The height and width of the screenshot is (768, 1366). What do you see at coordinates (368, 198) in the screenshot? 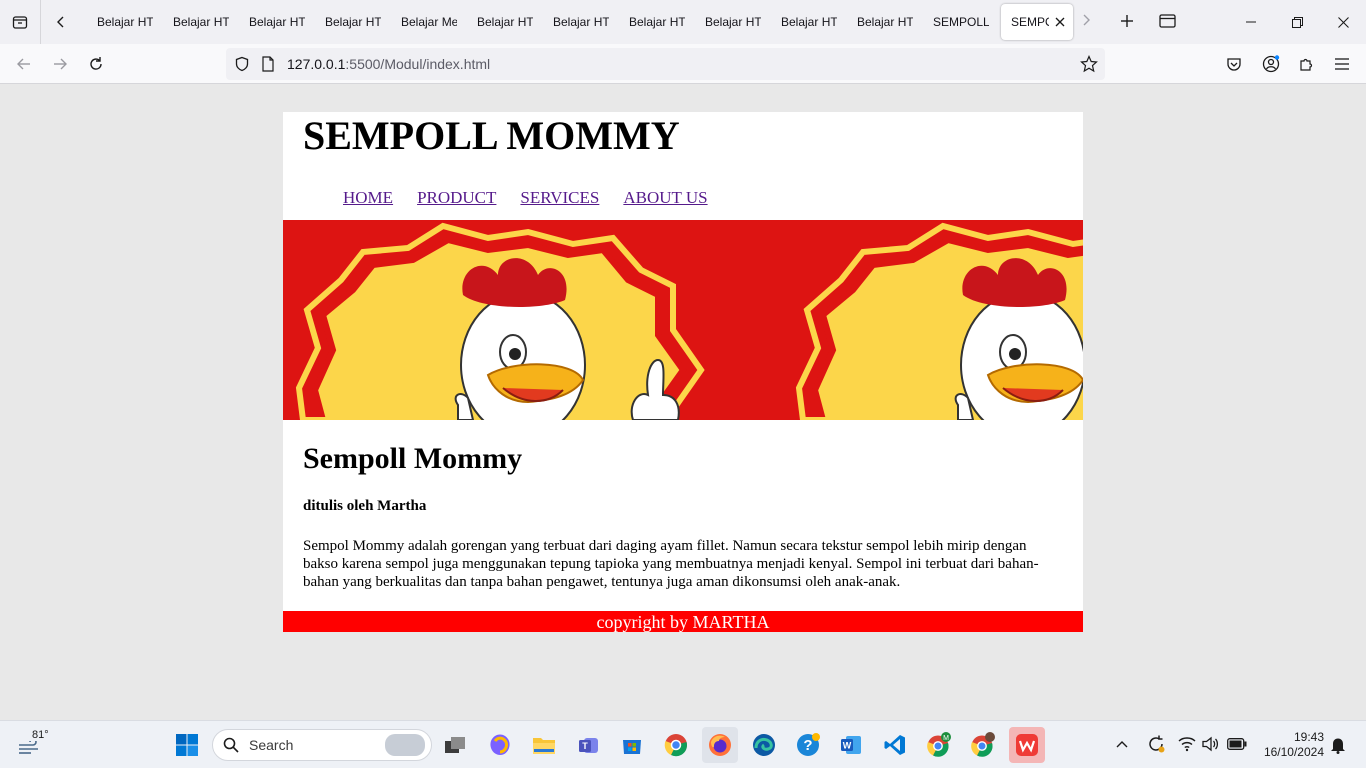
I see `menu-home-link: HOME` at bounding box center [368, 198].